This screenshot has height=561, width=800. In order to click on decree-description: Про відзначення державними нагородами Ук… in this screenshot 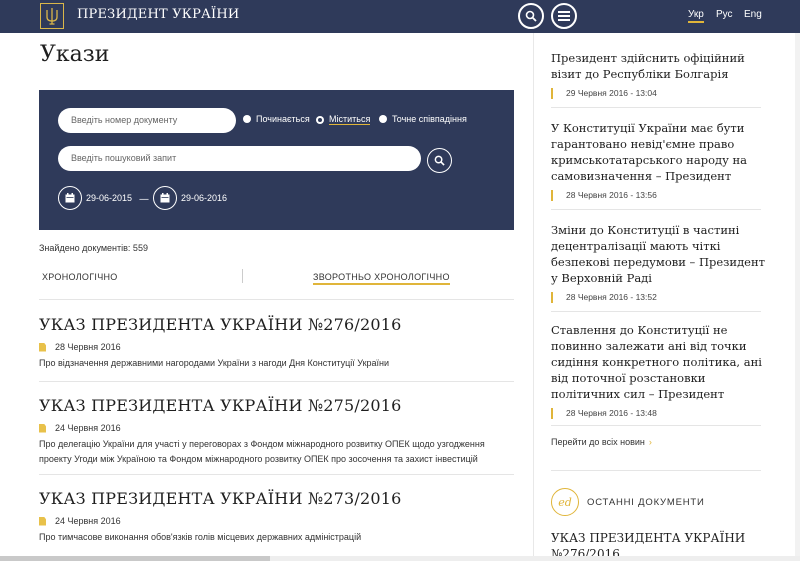, I will do `click(276, 363)`.